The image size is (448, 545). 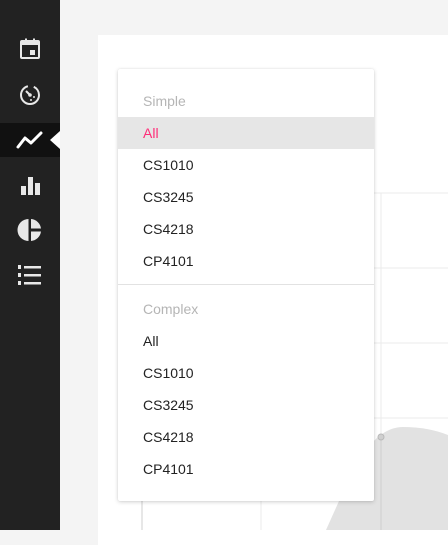 I want to click on group-header-simple: Simple, so click(x=164, y=101).